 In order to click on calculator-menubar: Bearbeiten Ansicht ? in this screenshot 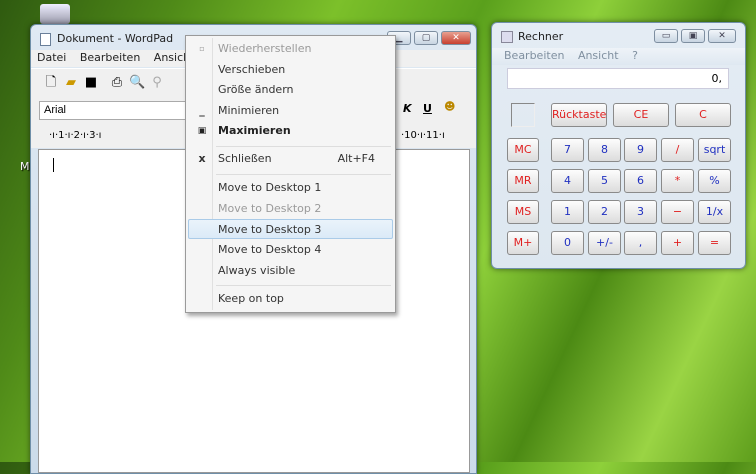, I will do `click(618, 56)`.